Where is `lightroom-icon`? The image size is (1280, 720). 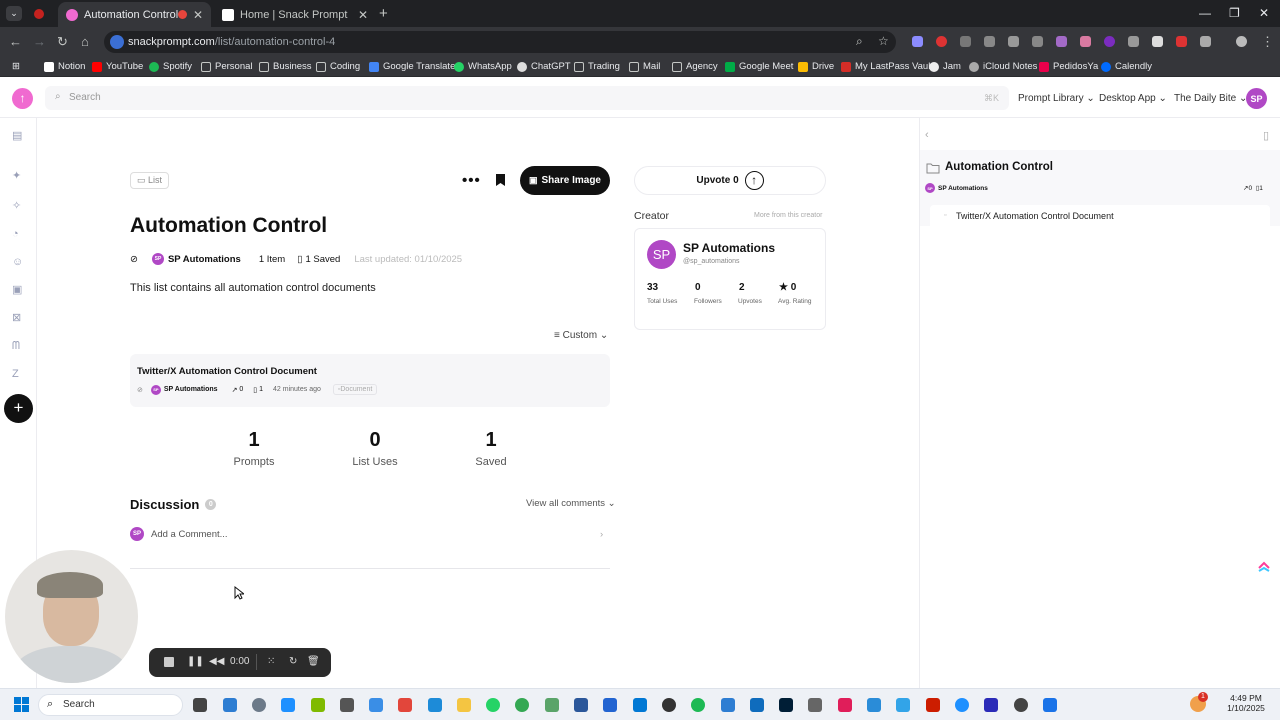 lightroom-icon is located at coordinates (786, 705).